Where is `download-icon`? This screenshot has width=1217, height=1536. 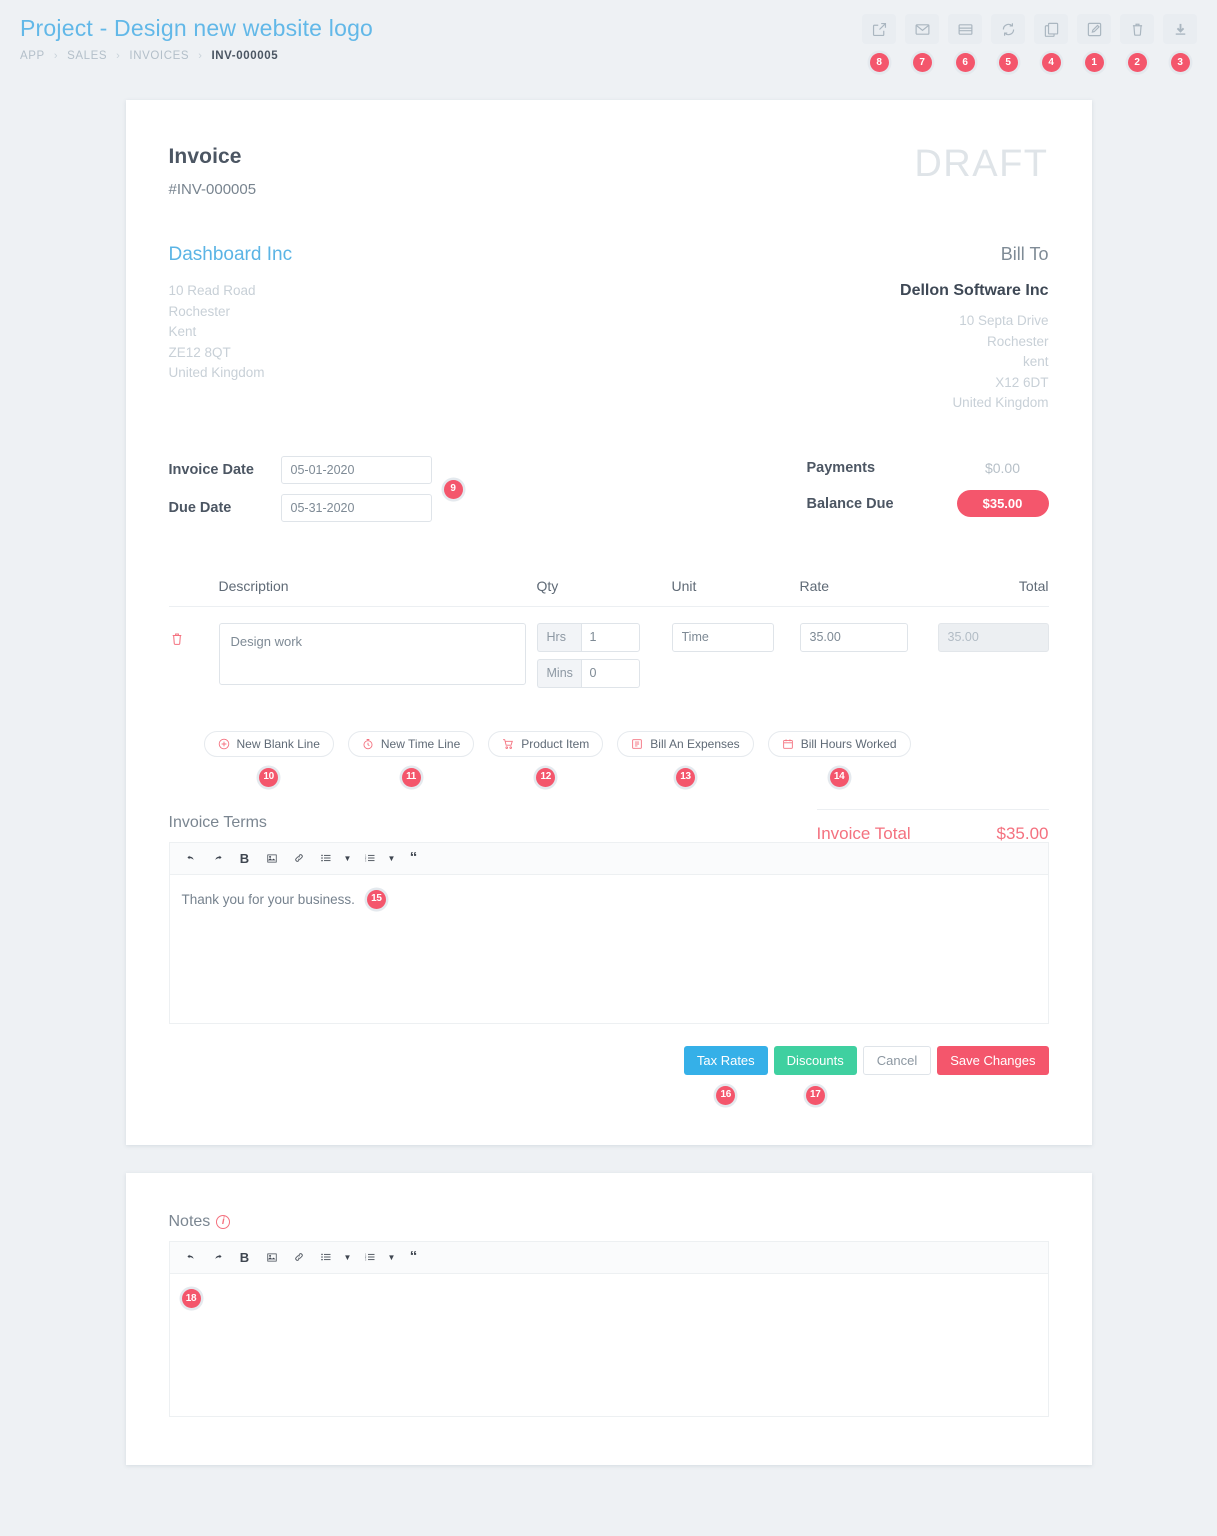 download-icon is located at coordinates (1180, 29).